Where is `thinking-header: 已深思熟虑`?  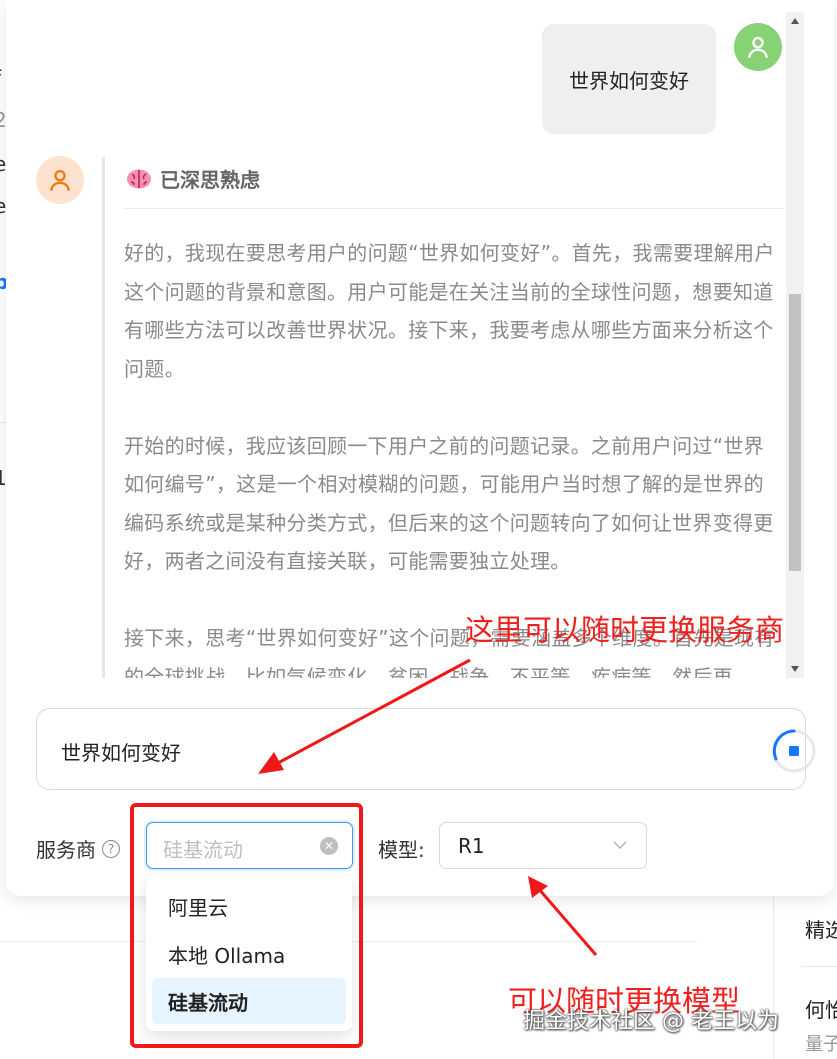 thinking-header: 已深思熟虑 is located at coordinates (193, 178).